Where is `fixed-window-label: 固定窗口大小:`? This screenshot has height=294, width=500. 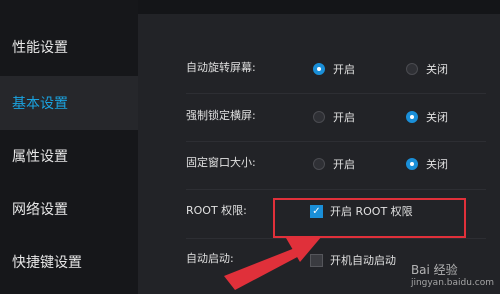 fixed-window-label: 固定窗口大小: is located at coordinates (221, 162).